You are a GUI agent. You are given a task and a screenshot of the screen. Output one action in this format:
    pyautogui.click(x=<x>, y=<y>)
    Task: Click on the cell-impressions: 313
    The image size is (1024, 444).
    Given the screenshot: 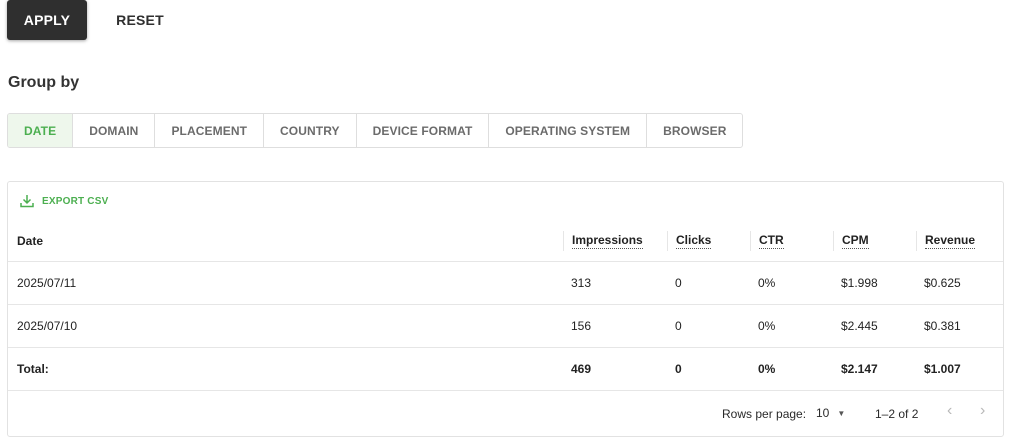 What is the action you would take?
    pyautogui.click(x=581, y=283)
    